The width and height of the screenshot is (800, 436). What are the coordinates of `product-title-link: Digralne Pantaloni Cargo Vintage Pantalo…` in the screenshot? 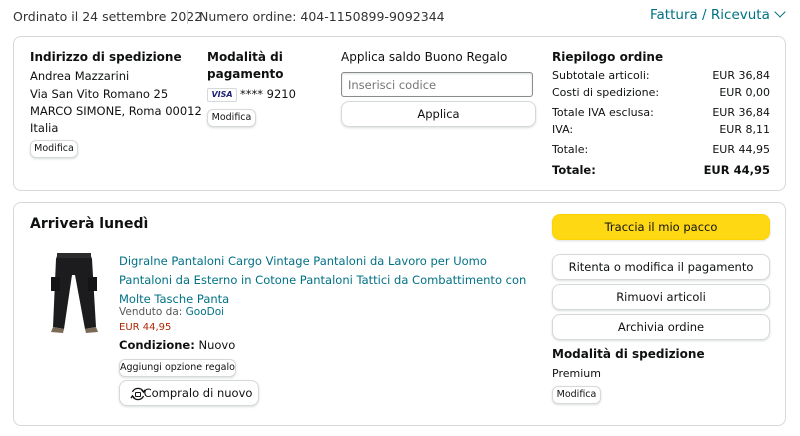 It's located at (324, 280).